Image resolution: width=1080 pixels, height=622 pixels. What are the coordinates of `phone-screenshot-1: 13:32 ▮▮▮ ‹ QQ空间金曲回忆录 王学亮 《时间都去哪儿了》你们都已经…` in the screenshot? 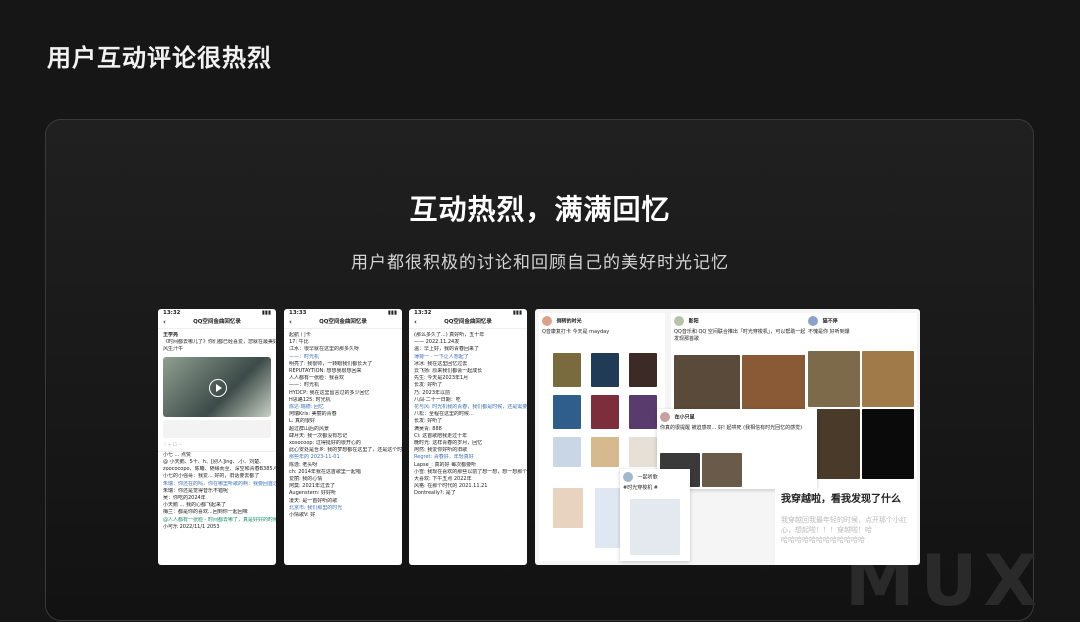 It's located at (217, 437).